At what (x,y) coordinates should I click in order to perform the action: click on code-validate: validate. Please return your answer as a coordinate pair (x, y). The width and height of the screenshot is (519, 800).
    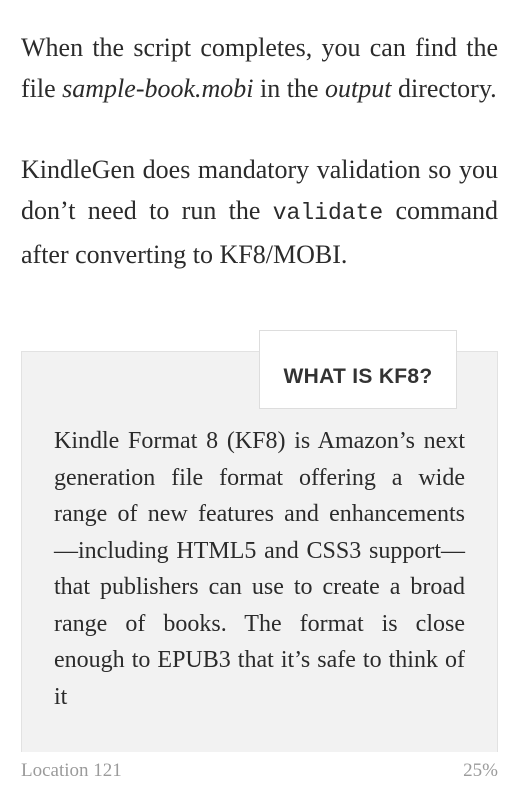
    Looking at the image, I should click on (328, 213).